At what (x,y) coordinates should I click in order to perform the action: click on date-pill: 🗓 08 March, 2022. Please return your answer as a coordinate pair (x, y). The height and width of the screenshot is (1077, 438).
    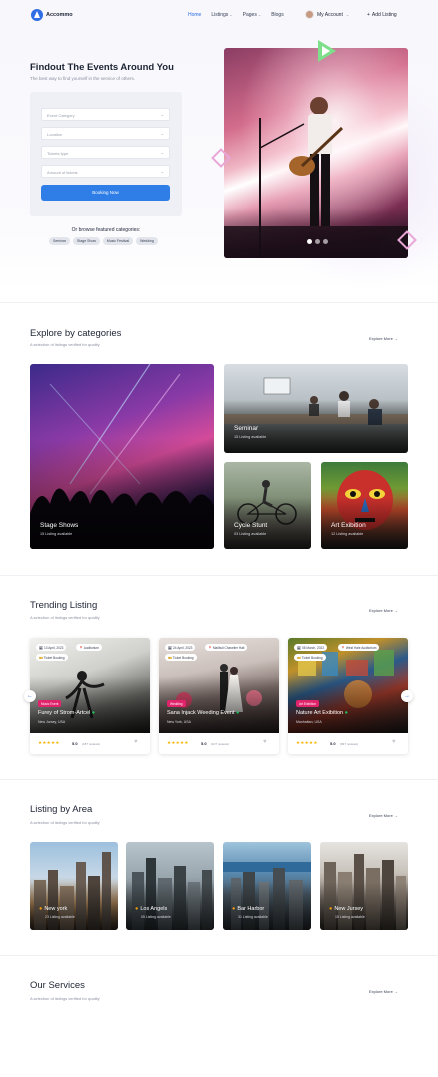
    Looking at the image, I should click on (311, 647).